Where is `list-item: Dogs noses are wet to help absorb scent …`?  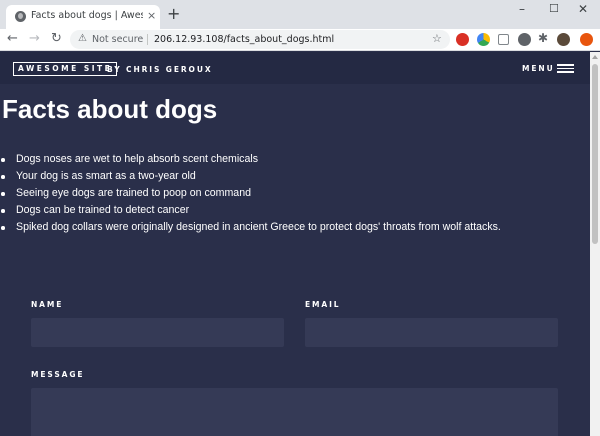
list-item: Dogs noses are wet to help absorb scent … is located at coordinates (250, 161).